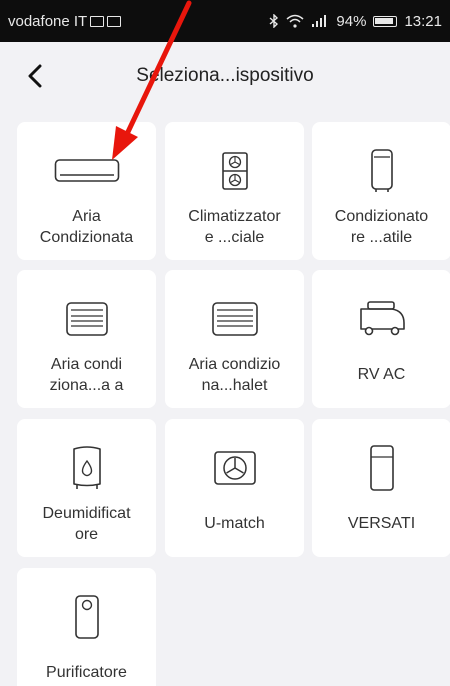 The width and height of the screenshot is (450, 686). I want to click on window-ac-icon, so click(86, 319).